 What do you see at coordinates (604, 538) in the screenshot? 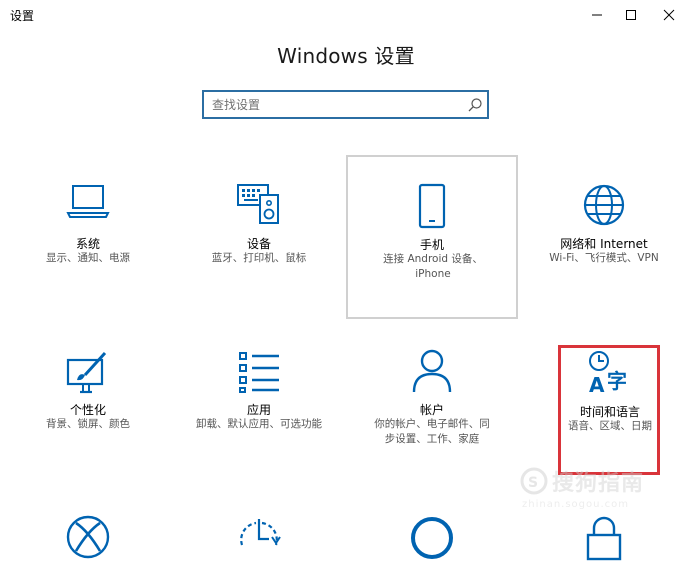
I see `lock-icon` at bounding box center [604, 538].